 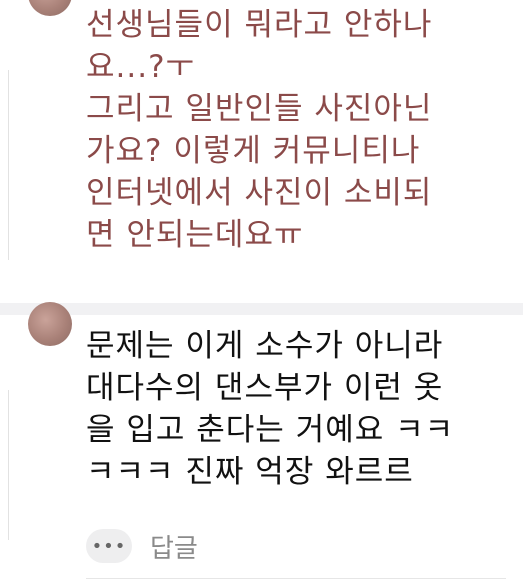 What do you see at coordinates (265, 346) in the screenshot?
I see `comment-line: 문제는 이게 소수가 아니라` at bounding box center [265, 346].